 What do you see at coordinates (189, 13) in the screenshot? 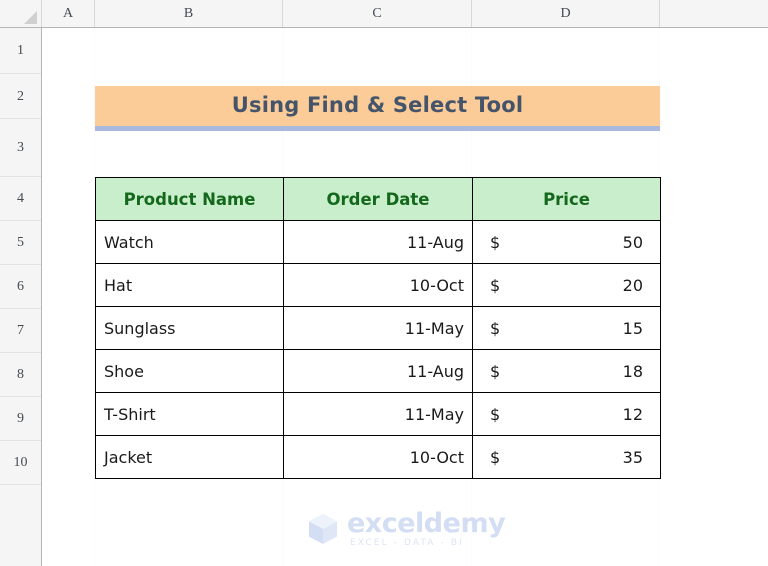
I see `column-header-b: B` at bounding box center [189, 13].